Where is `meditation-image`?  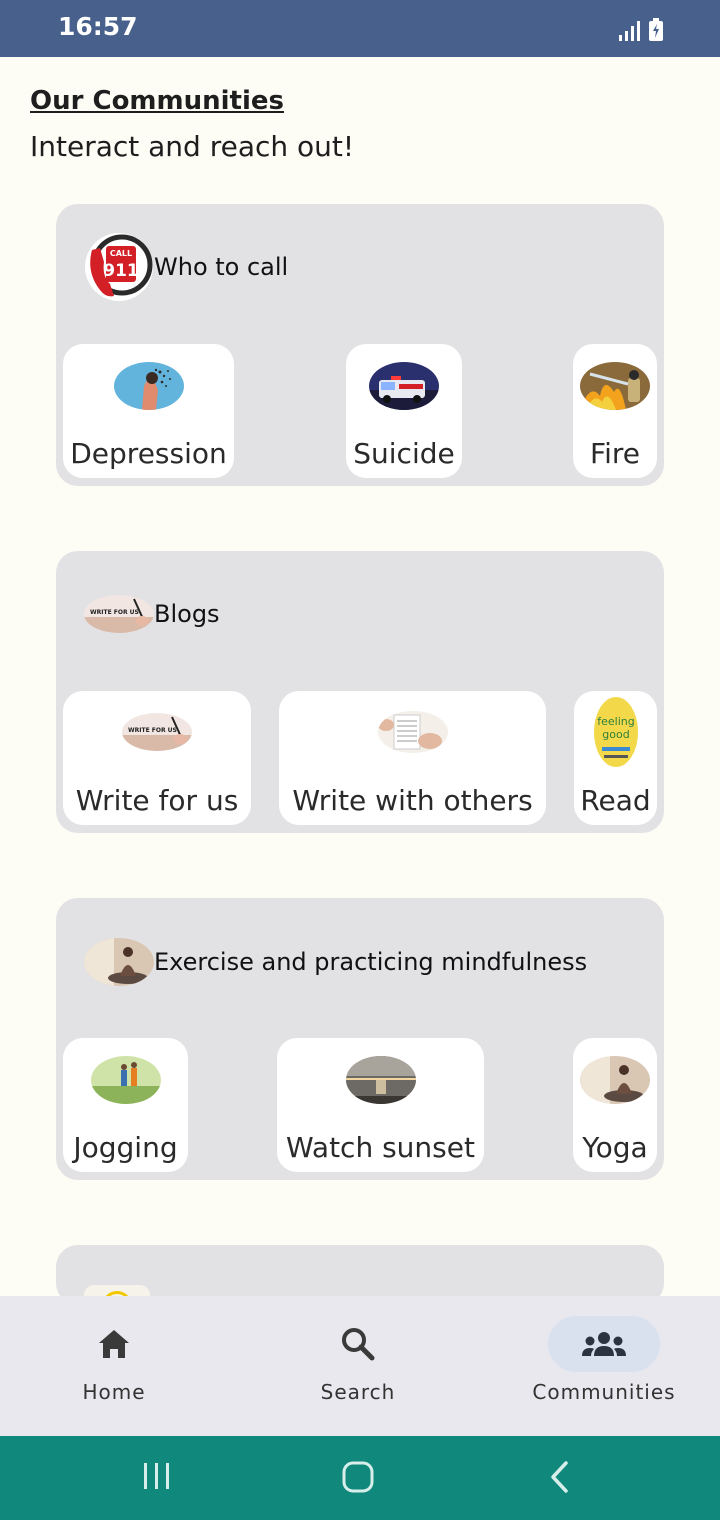
meditation-image is located at coordinates (119, 962).